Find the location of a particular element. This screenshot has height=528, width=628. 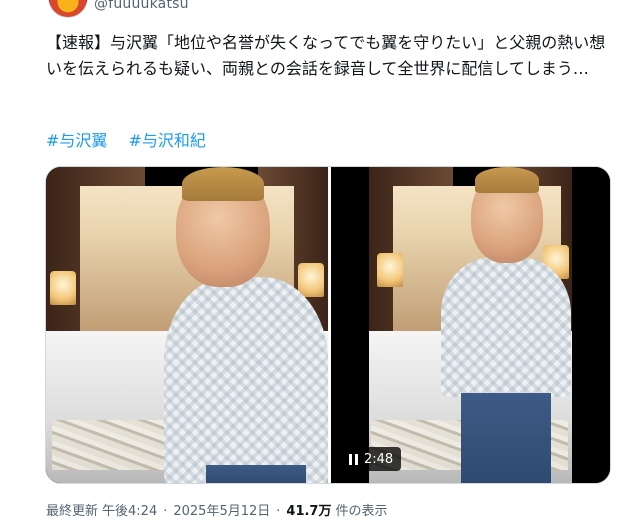

video-duration: 2:48 is located at coordinates (379, 459).